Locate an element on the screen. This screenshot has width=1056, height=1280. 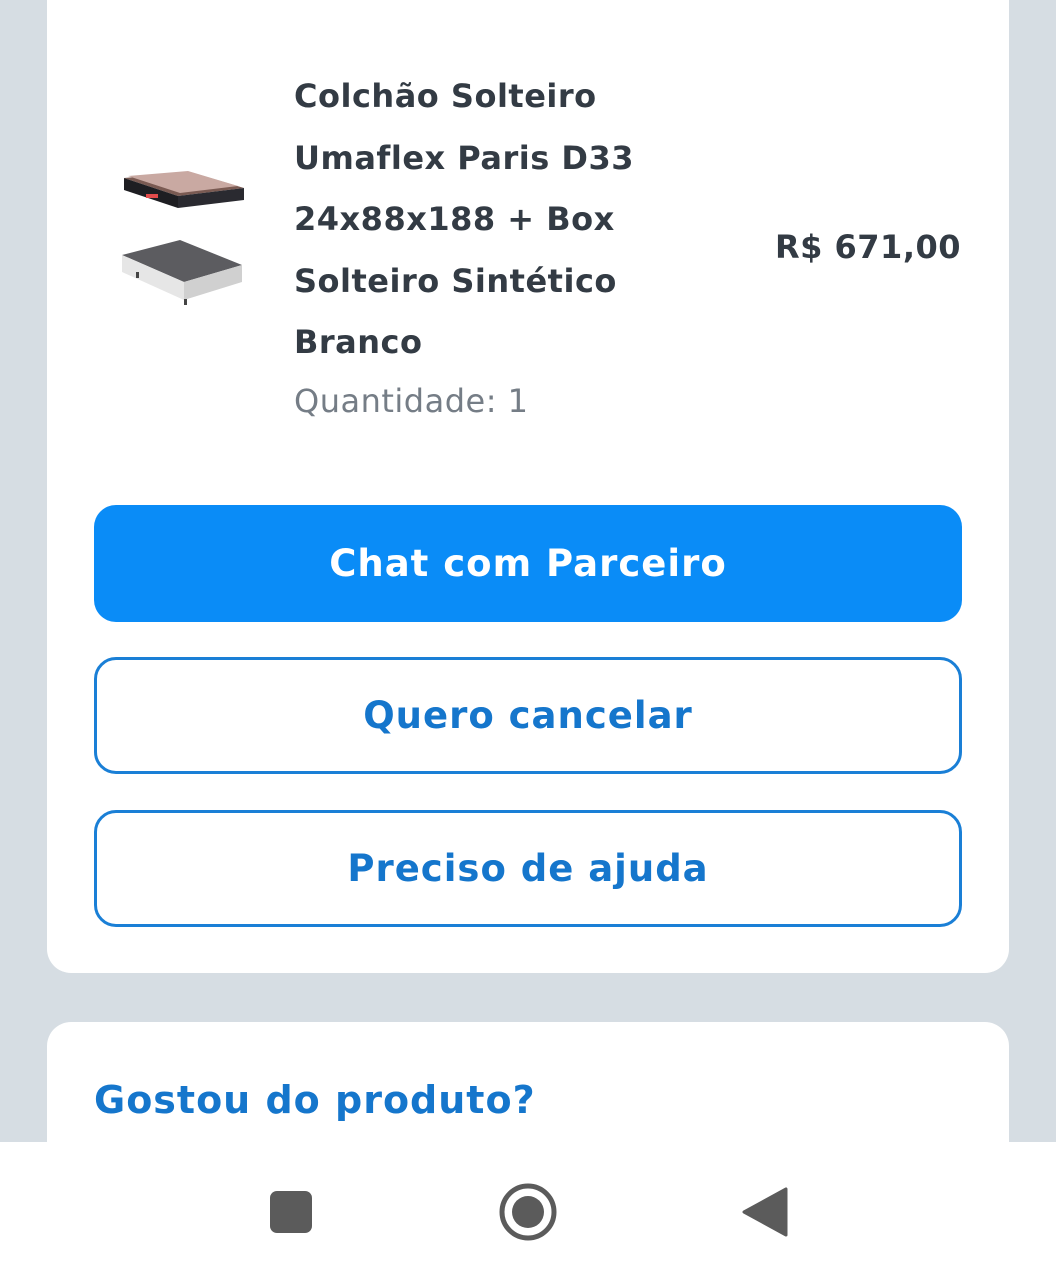
back-triangle-icon is located at coordinates (766, 1212).